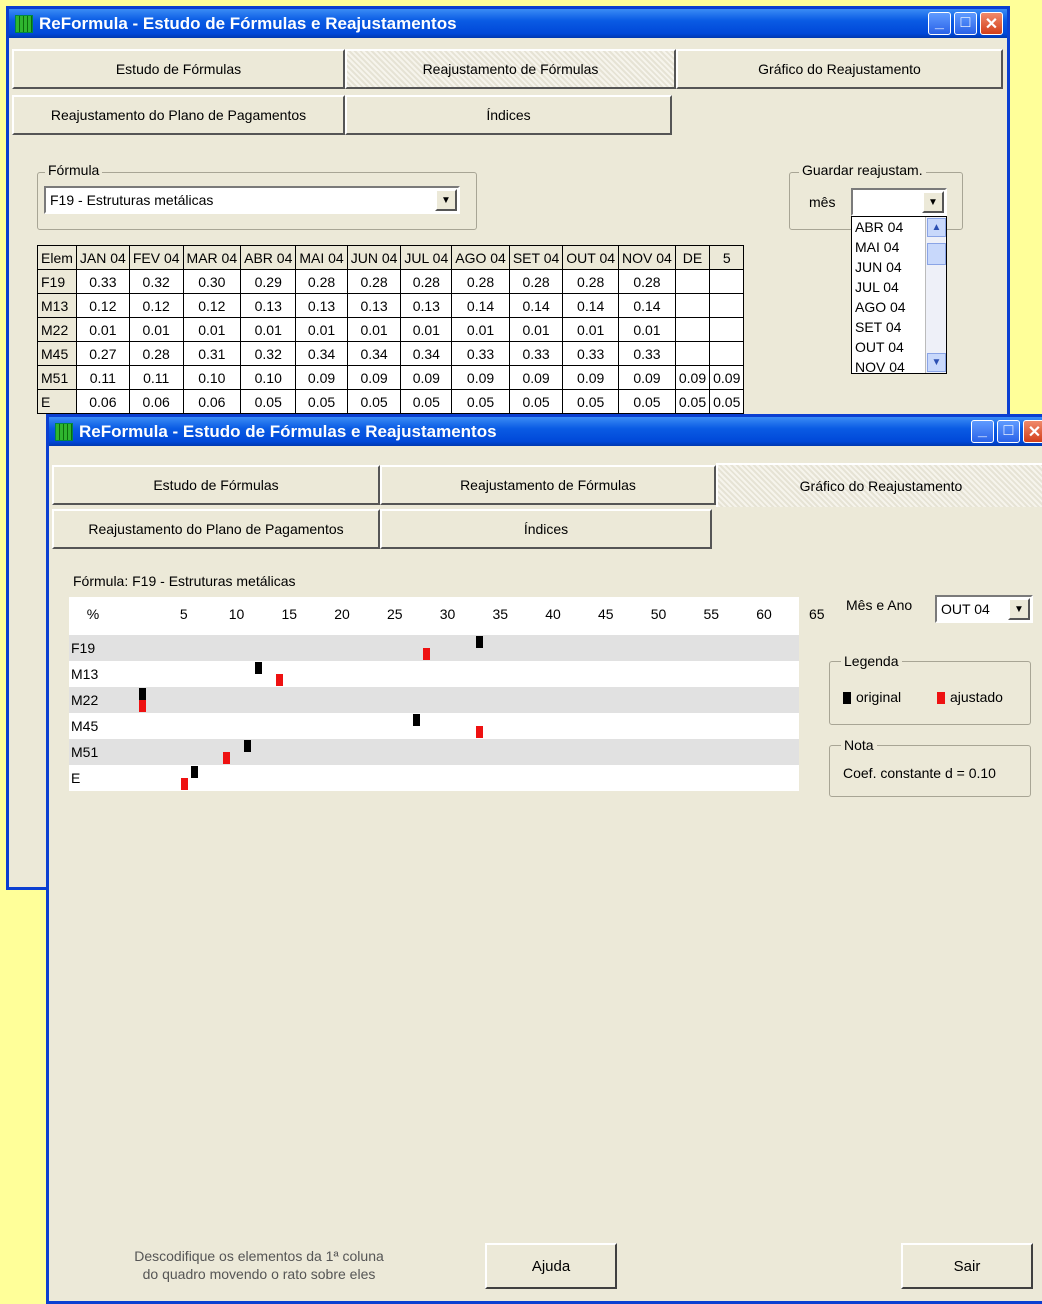 Image resolution: width=1042 pixels, height=1304 pixels. Describe the element at coordinates (57, 377) in the screenshot. I see `row-element-code: M51` at that location.